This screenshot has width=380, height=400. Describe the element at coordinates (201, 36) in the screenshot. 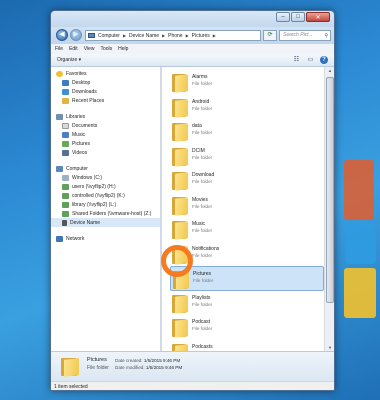

I see `breadcrumb-pictures: Pictures` at that location.